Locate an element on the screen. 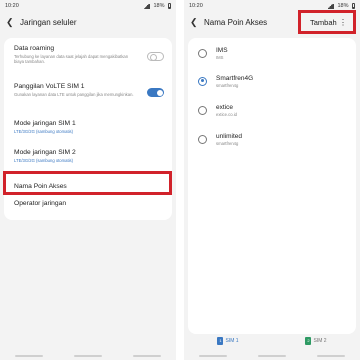  sim-tab-label: SIM 1 is located at coordinates (232, 341).